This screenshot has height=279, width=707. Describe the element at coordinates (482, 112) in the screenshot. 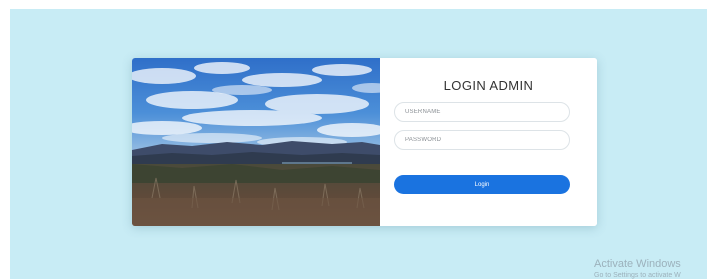

I see `username-input` at that location.